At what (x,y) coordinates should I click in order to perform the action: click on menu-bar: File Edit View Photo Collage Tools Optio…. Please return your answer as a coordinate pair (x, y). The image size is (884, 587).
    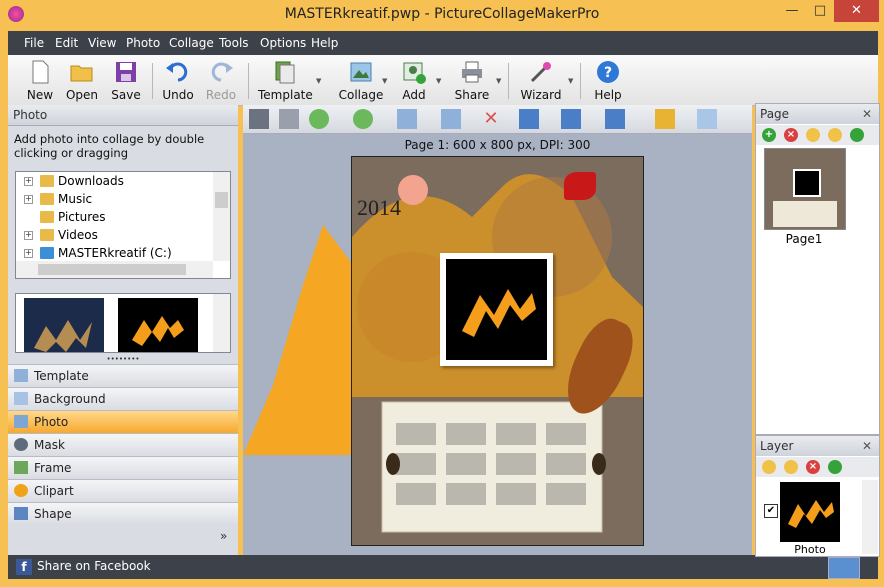
    Looking at the image, I should click on (443, 43).